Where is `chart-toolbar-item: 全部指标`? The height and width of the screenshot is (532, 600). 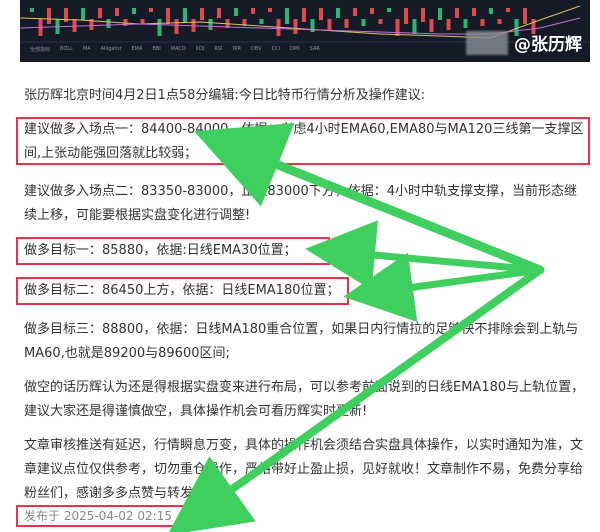 chart-toolbar-item: 全部指标 is located at coordinates (40, 49).